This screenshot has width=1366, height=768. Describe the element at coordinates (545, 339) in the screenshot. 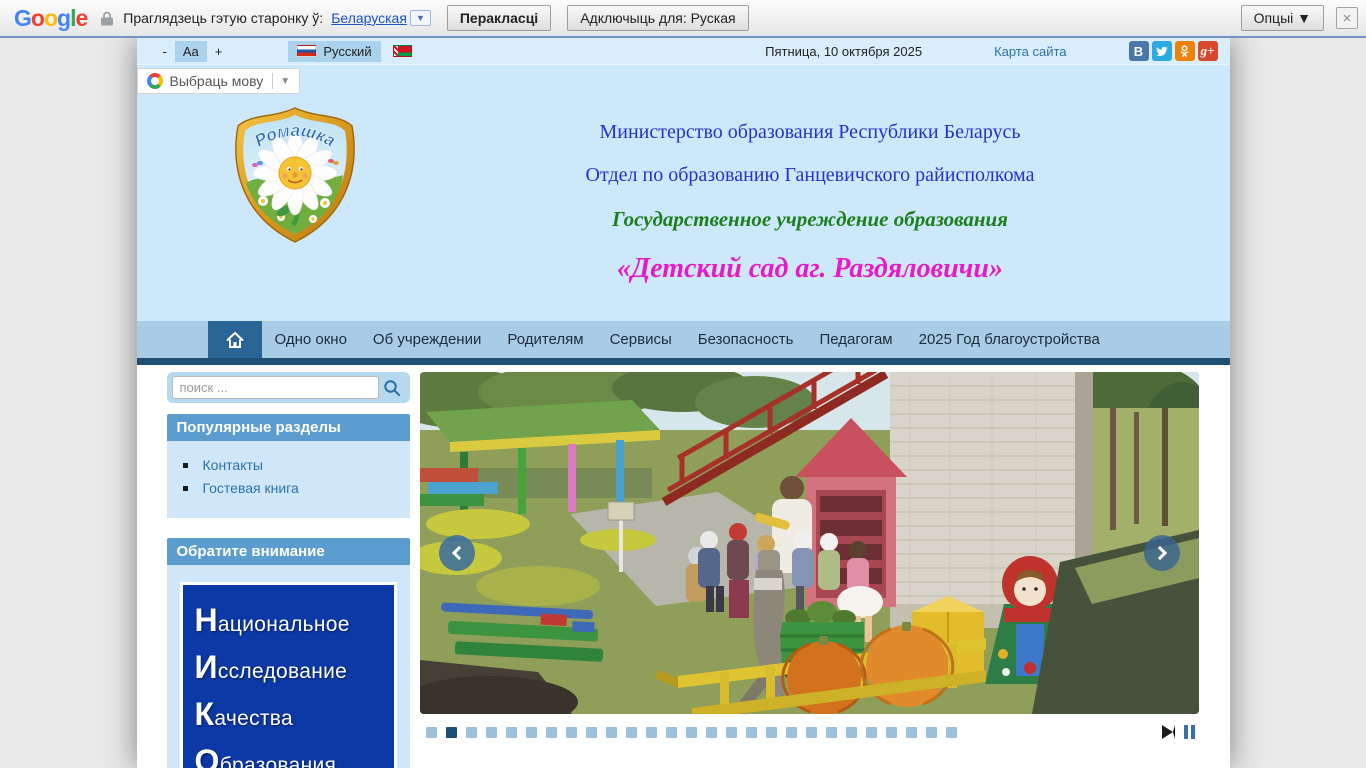

I see `nav-item: Родителям` at that location.